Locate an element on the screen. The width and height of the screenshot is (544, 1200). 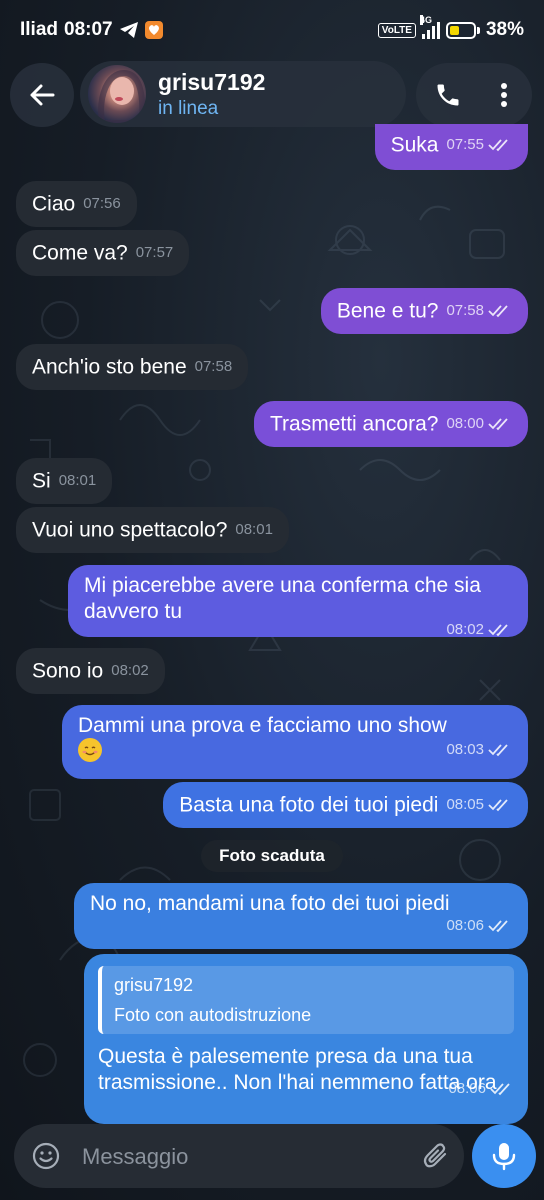
battery-tip is located at coordinates (478, 30).